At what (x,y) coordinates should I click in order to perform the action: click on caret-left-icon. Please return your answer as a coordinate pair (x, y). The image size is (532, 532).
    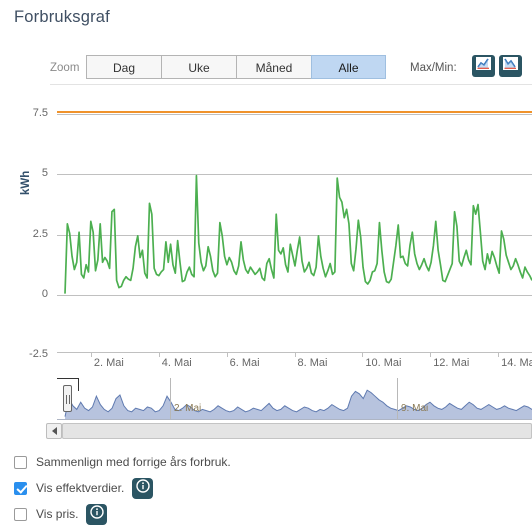
    Looking at the image, I should click on (54, 431).